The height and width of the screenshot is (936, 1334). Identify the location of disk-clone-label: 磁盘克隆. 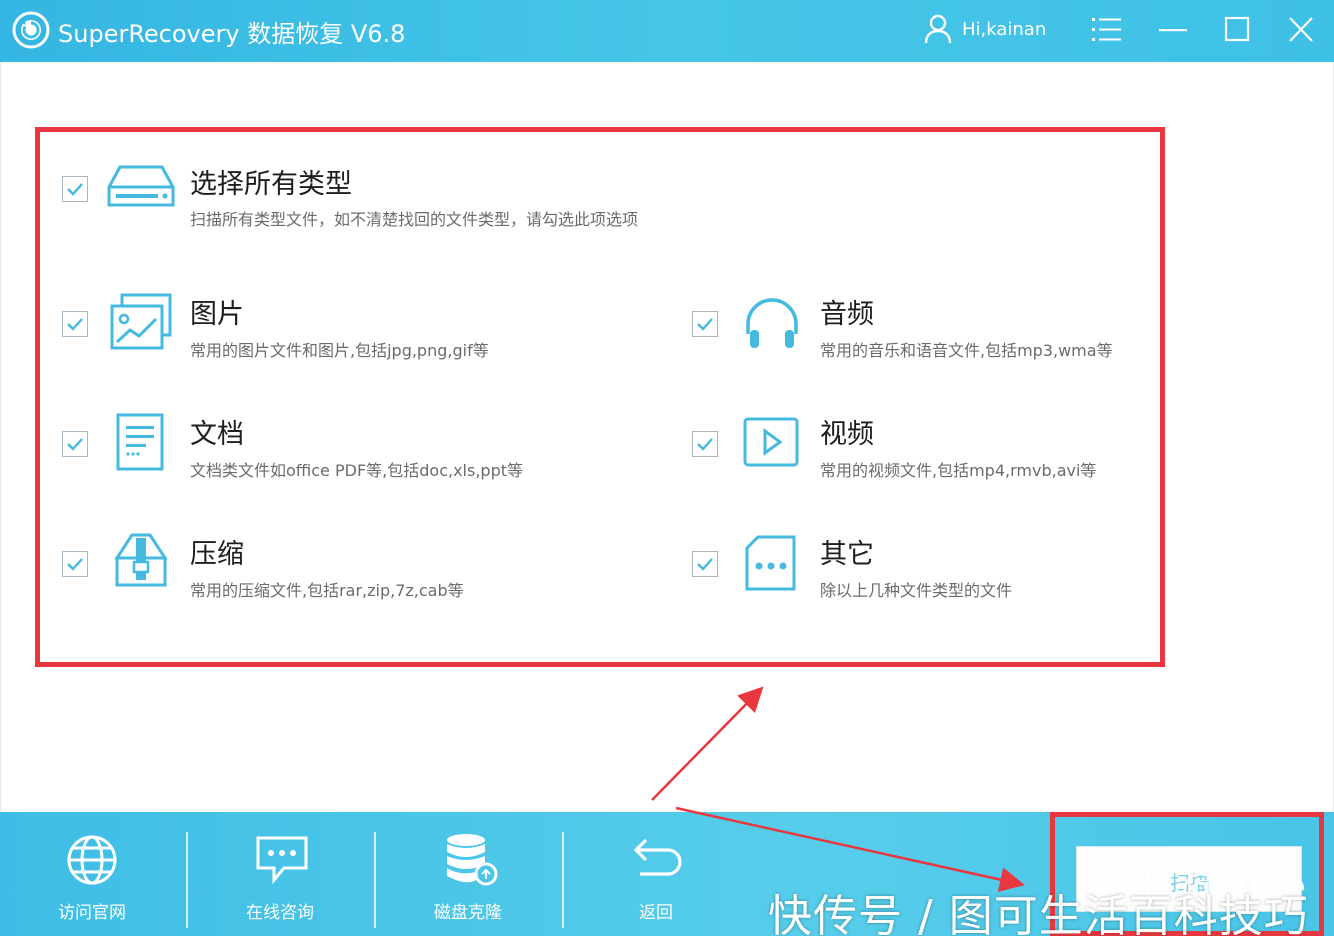
(468, 913).